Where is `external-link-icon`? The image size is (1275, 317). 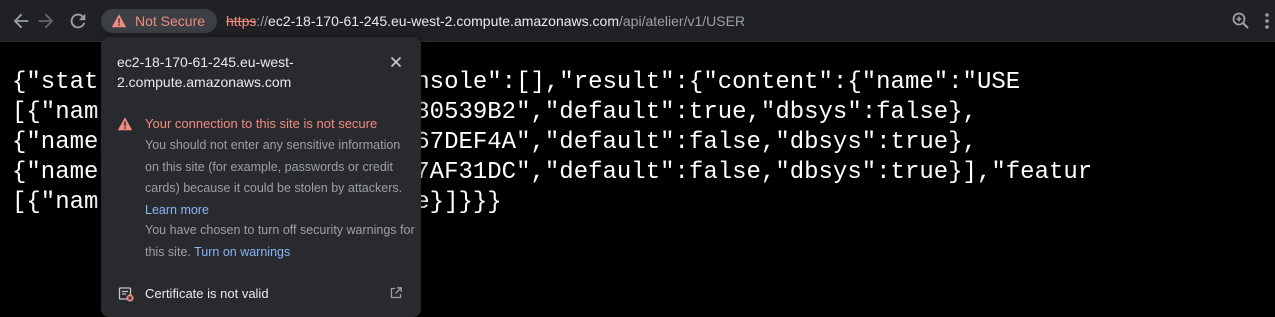 external-link-icon is located at coordinates (396, 293).